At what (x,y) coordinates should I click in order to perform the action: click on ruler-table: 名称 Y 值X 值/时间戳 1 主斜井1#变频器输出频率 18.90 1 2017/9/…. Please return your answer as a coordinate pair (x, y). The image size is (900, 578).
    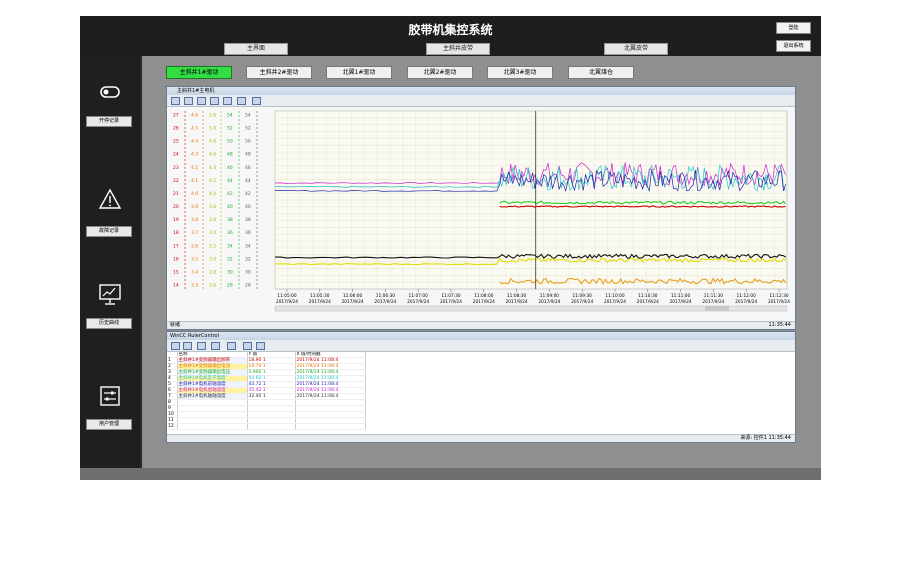
    Looking at the image, I should click on (266, 391).